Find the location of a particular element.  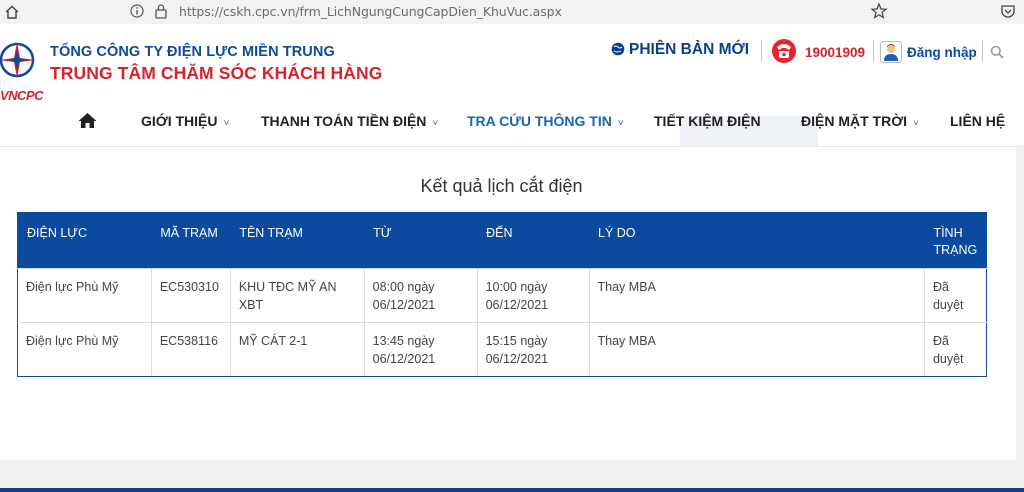

bookmark-star-icon is located at coordinates (879, 11).